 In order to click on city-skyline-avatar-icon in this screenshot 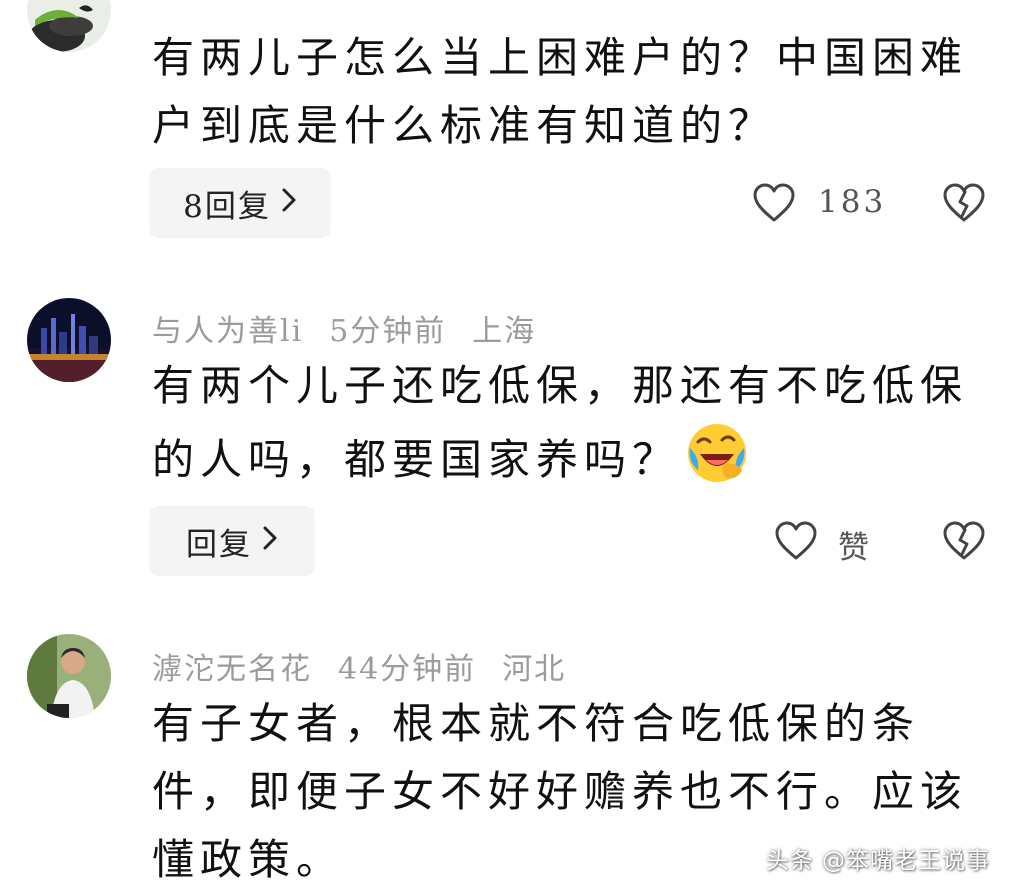, I will do `click(69, 340)`.